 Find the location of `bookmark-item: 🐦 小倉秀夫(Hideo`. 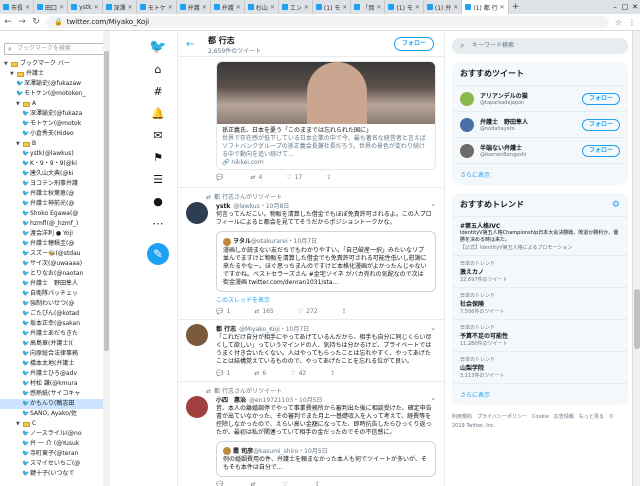

bookmark-item: 🐦 小倉秀夫(Hideo is located at coordinates (54, 134).